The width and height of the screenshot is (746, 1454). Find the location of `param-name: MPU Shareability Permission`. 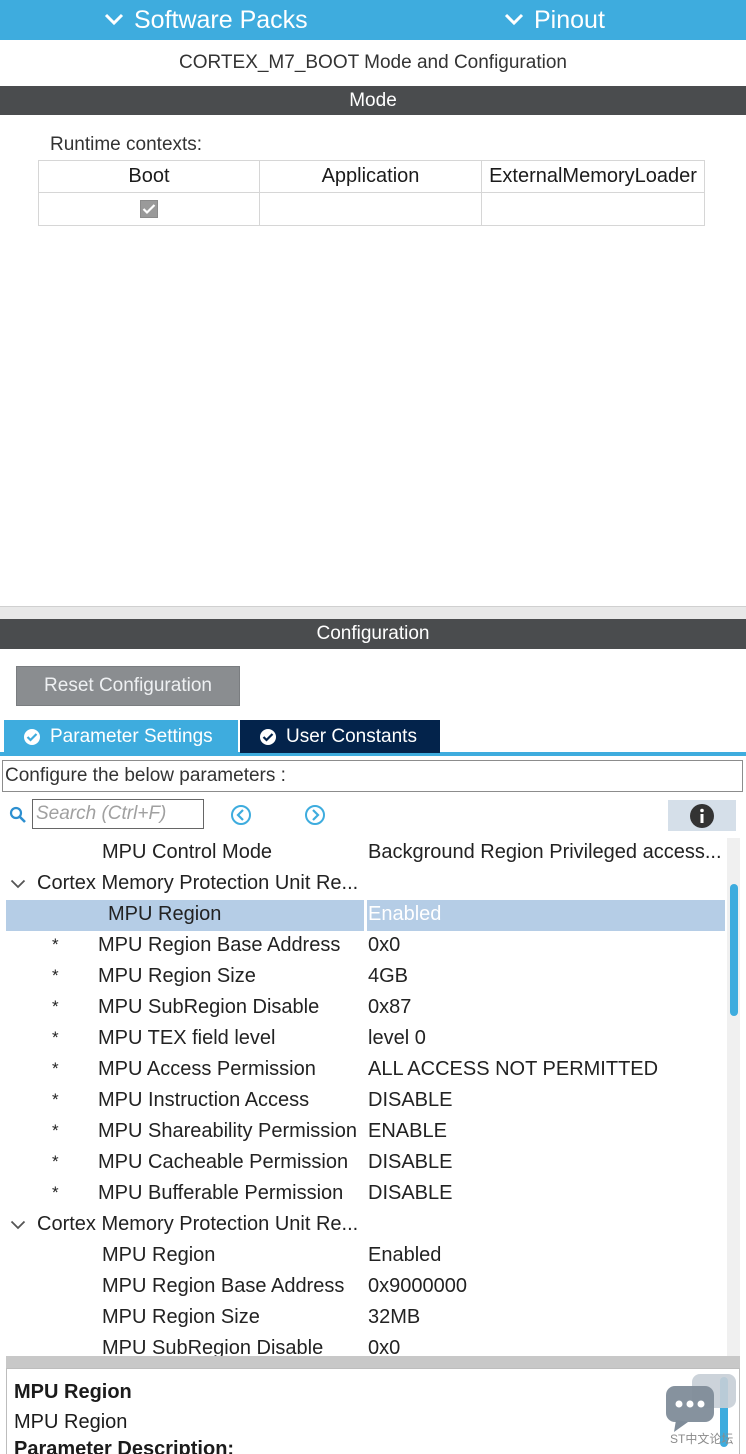

param-name: MPU Shareability Permission is located at coordinates (227, 1131).